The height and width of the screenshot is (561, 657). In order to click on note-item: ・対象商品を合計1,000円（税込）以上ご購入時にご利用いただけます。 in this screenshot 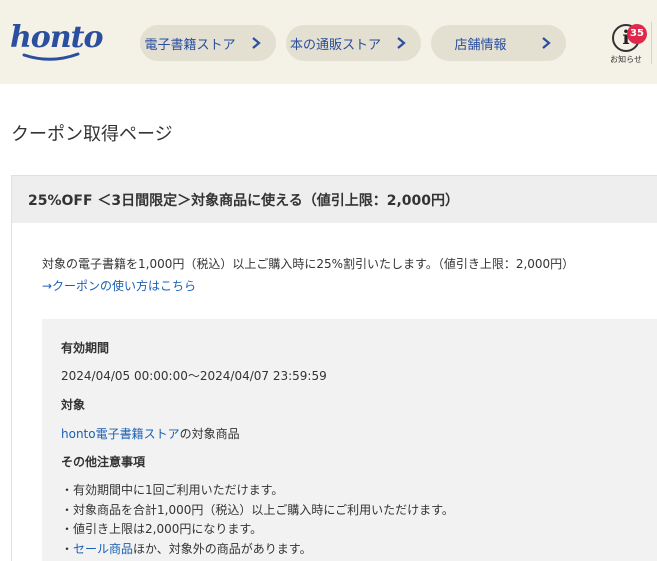, I will do `click(257, 510)`.